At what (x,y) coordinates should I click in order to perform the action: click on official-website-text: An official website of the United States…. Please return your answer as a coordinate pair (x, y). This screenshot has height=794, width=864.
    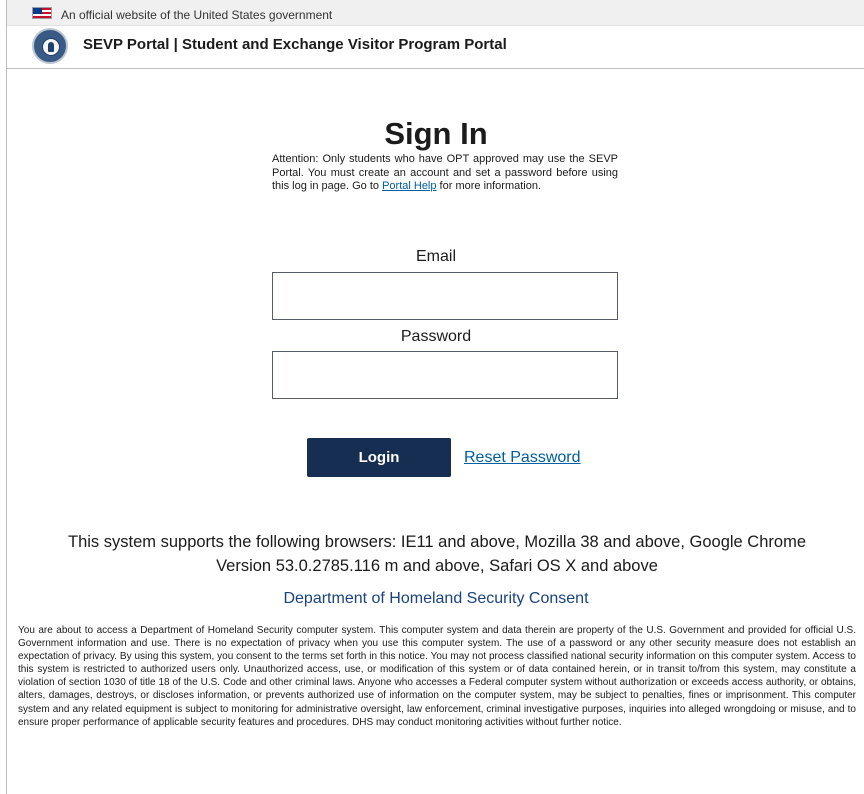
    Looking at the image, I should click on (197, 15).